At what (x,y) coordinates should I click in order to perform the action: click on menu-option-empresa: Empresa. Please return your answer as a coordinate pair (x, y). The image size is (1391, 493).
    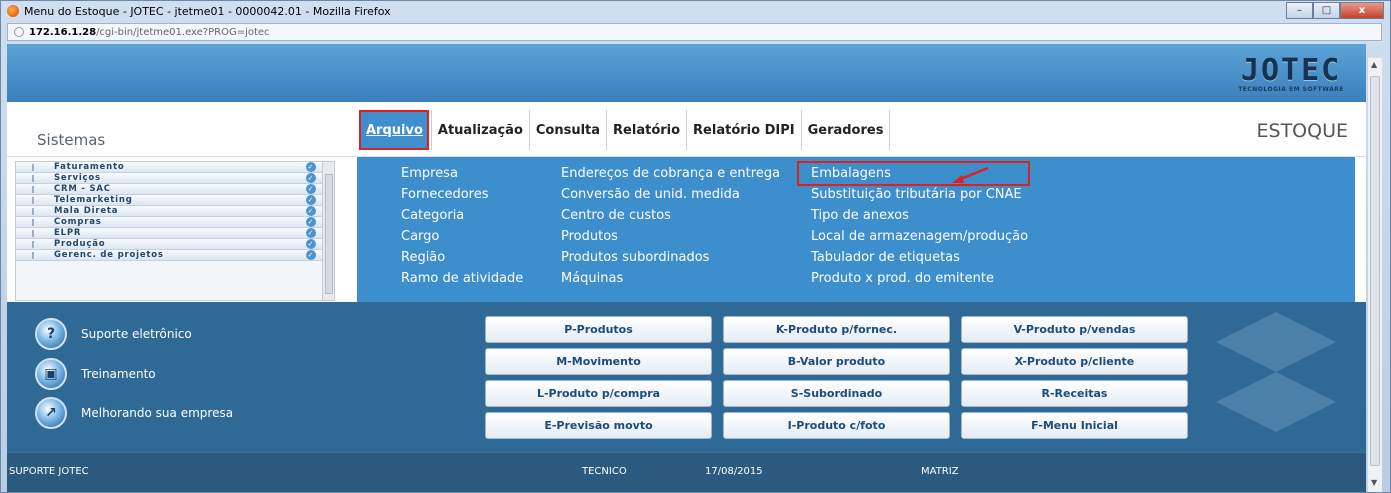
    Looking at the image, I should click on (462, 173).